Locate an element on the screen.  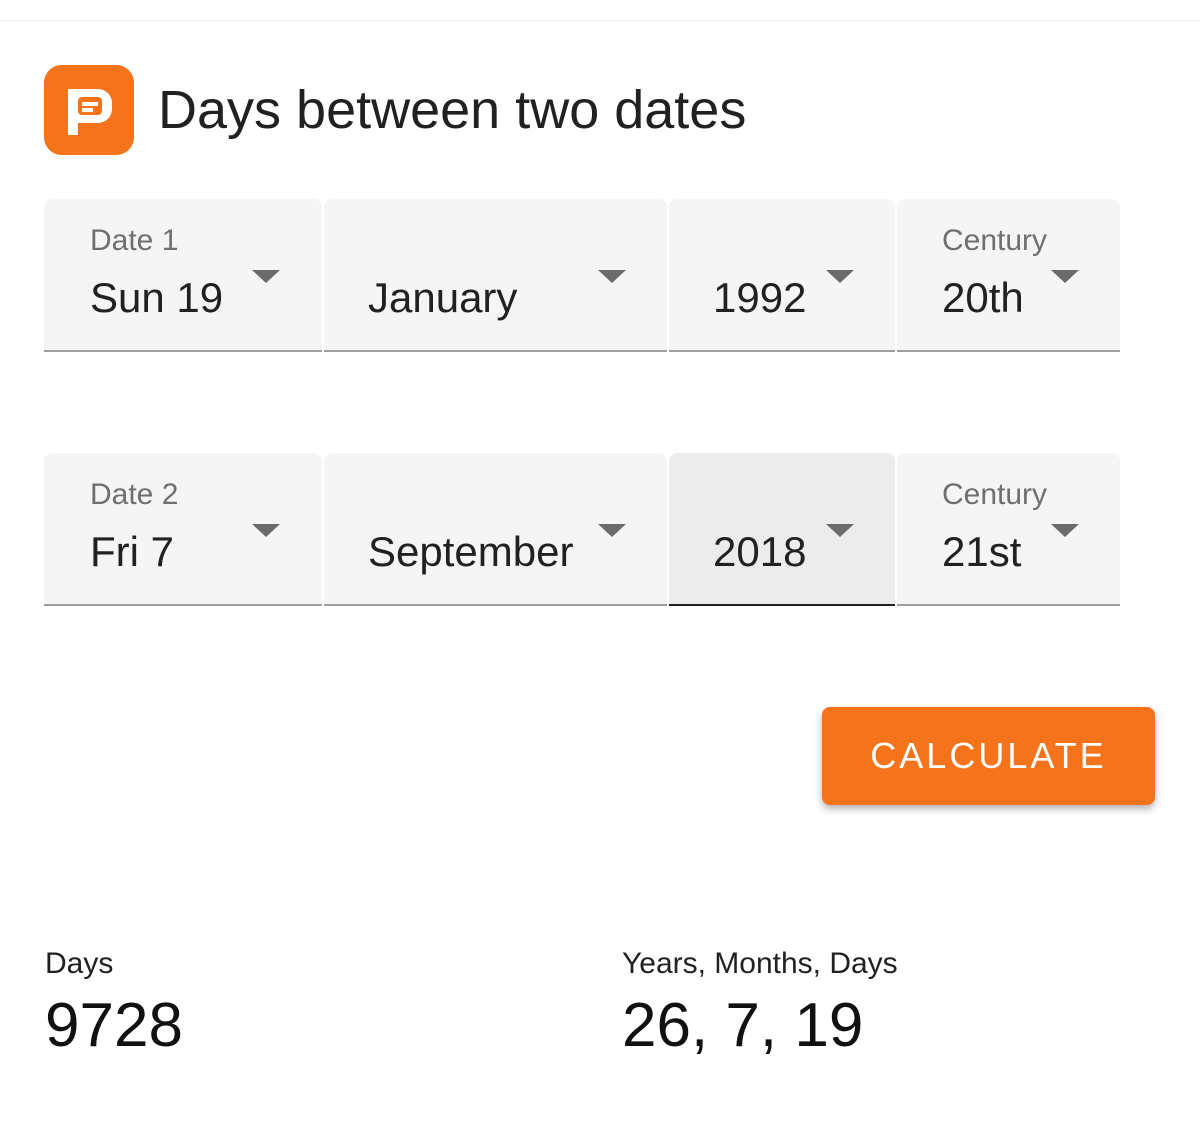
date-2-day-value: Fri 7 is located at coordinates (132, 551).